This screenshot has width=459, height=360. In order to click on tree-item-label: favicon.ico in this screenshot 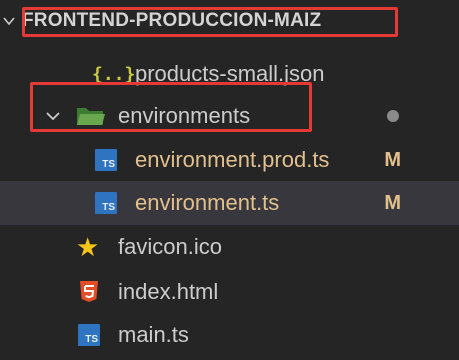, I will do `click(170, 246)`.